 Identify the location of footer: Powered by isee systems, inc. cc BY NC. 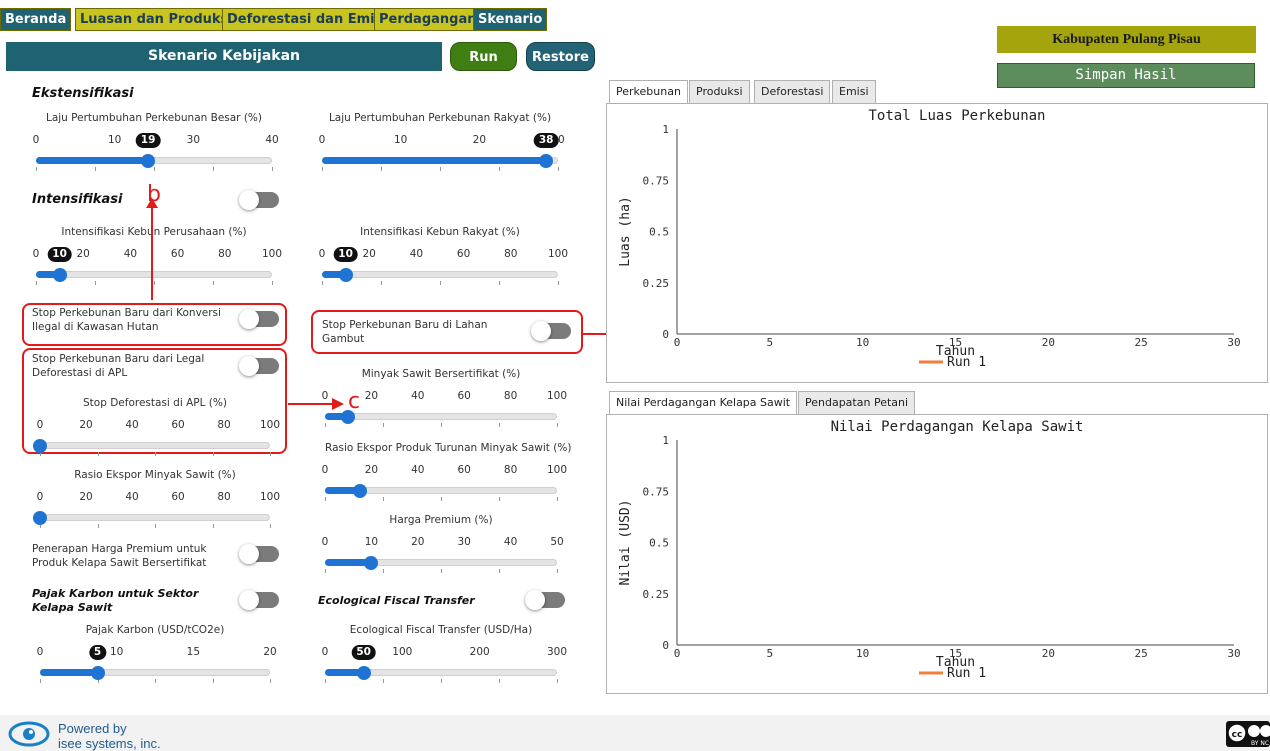
(635, 733).